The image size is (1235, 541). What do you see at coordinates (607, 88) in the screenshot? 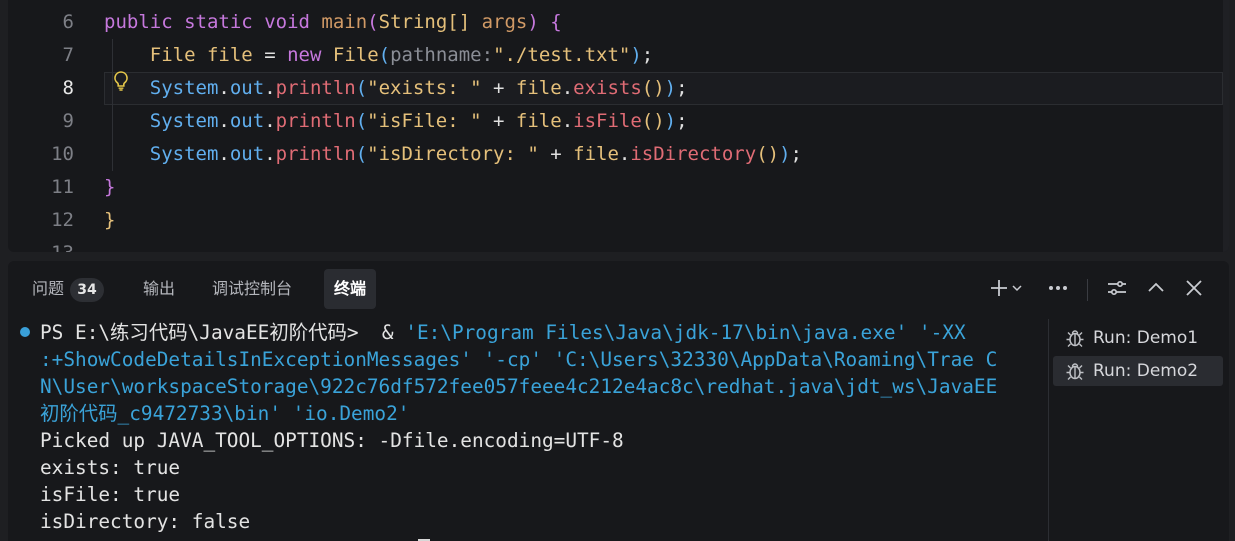
I see `token-method: exists` at bounding box center [607, 88].